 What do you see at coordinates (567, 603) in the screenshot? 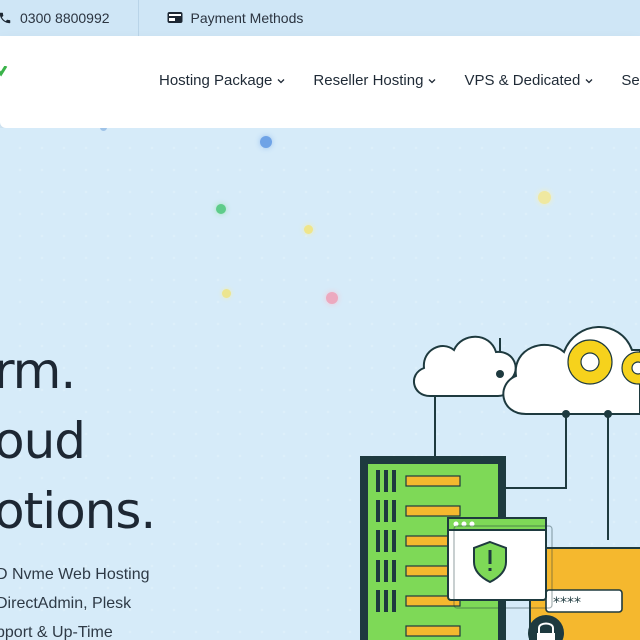
I see `password-mask: ****` at bounding box center [567, 603].